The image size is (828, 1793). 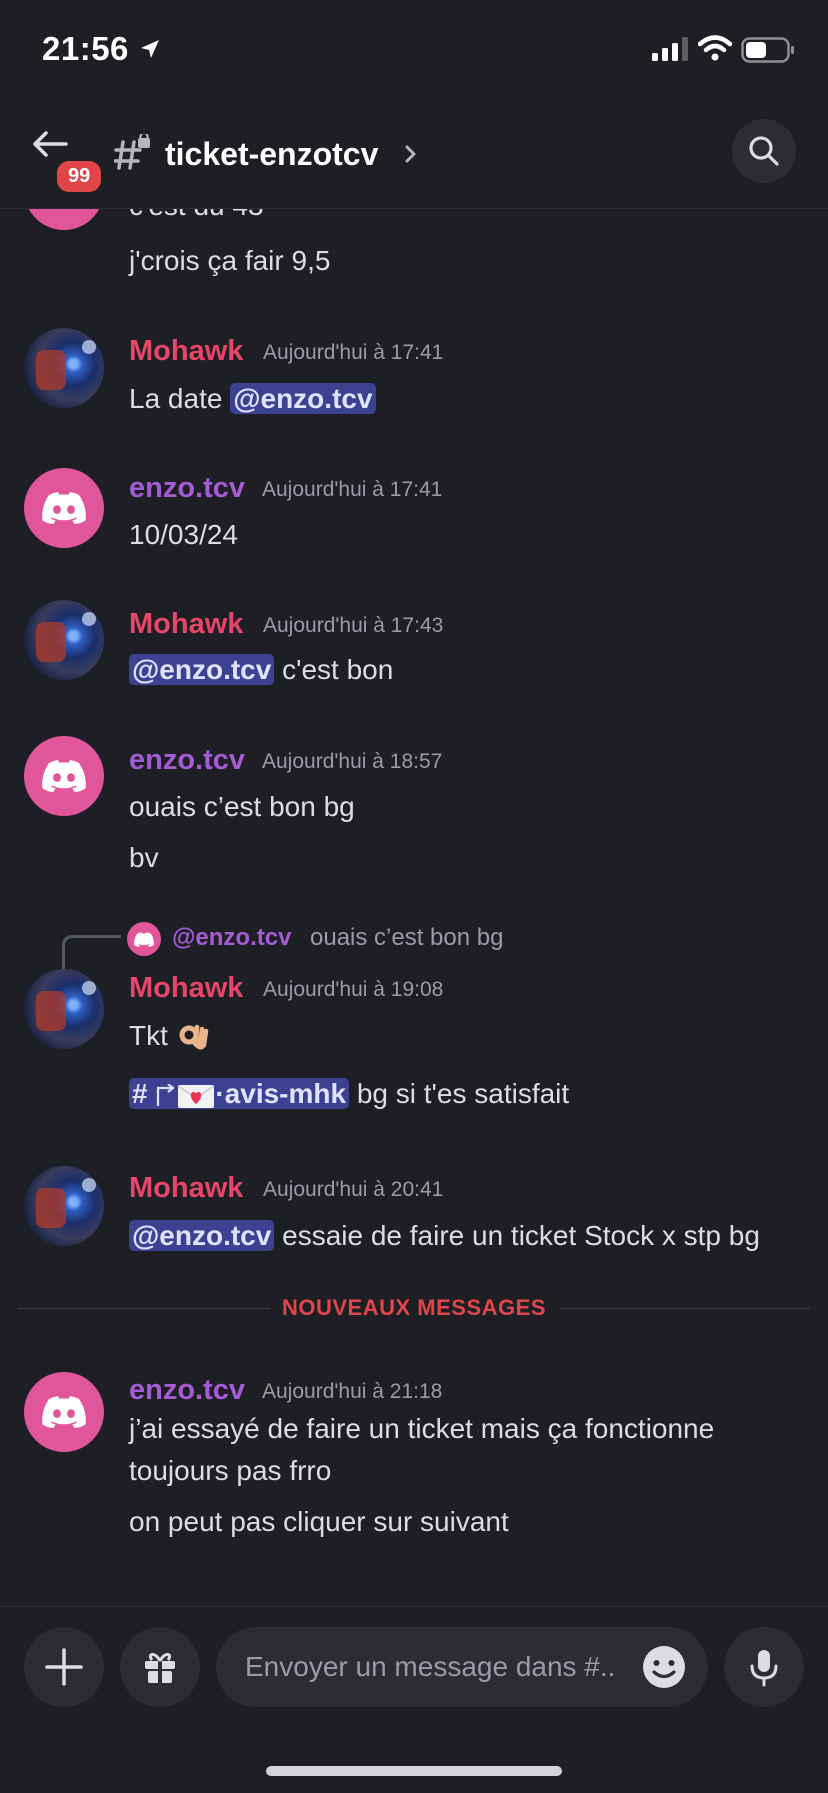 What do you see at coordinates (242, 806) in the screenshot?
I see `message-text: ouais c’est bon bg` at bounding box center [242, 806].